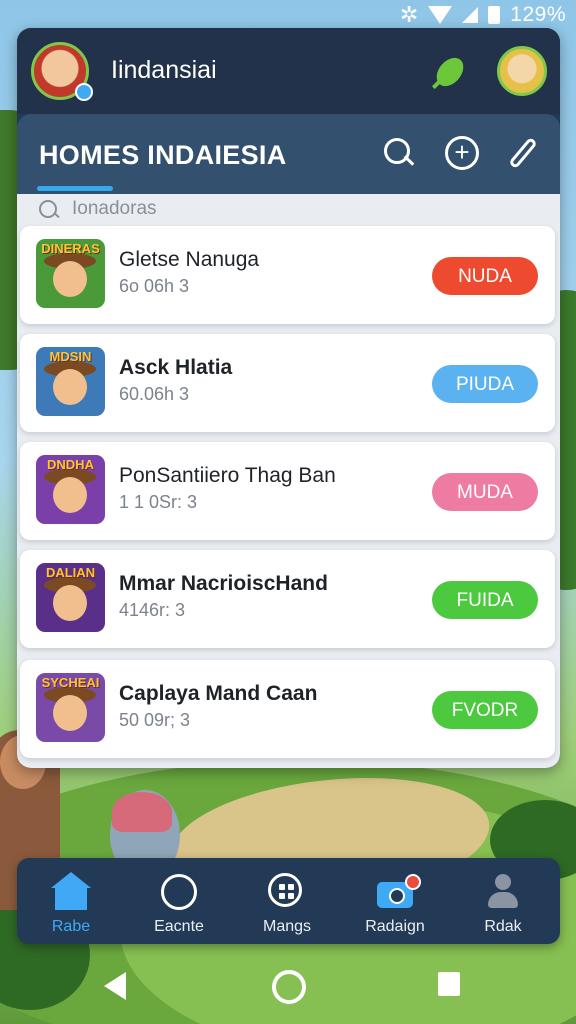 The image size is (576, 1024). What do you see at coordinates (223, 583) in the screenshot?
I see `game-title: Mmar NacrioiscHand` at bounding box center [223, 583].